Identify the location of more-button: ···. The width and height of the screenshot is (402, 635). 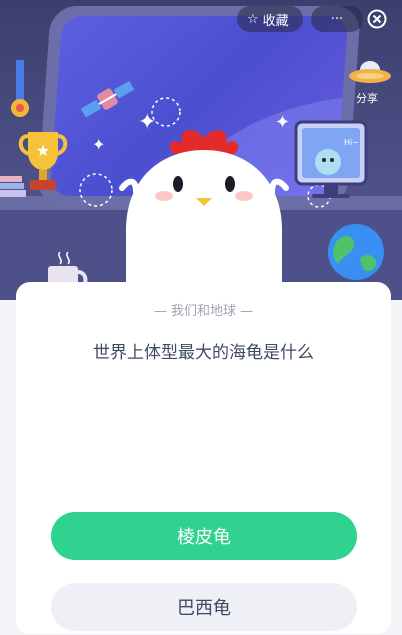
(337, 19).